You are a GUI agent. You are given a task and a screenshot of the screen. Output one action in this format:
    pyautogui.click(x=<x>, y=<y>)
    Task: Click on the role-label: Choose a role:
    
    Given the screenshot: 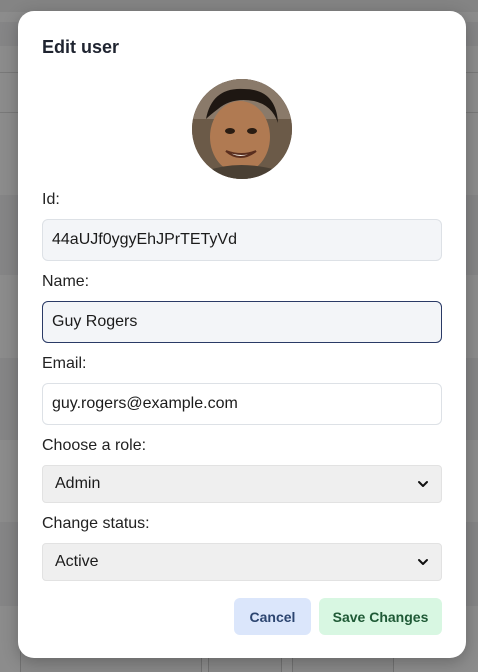 What is the action you would take?
    pyautogui.click(x=94, y=445)
    